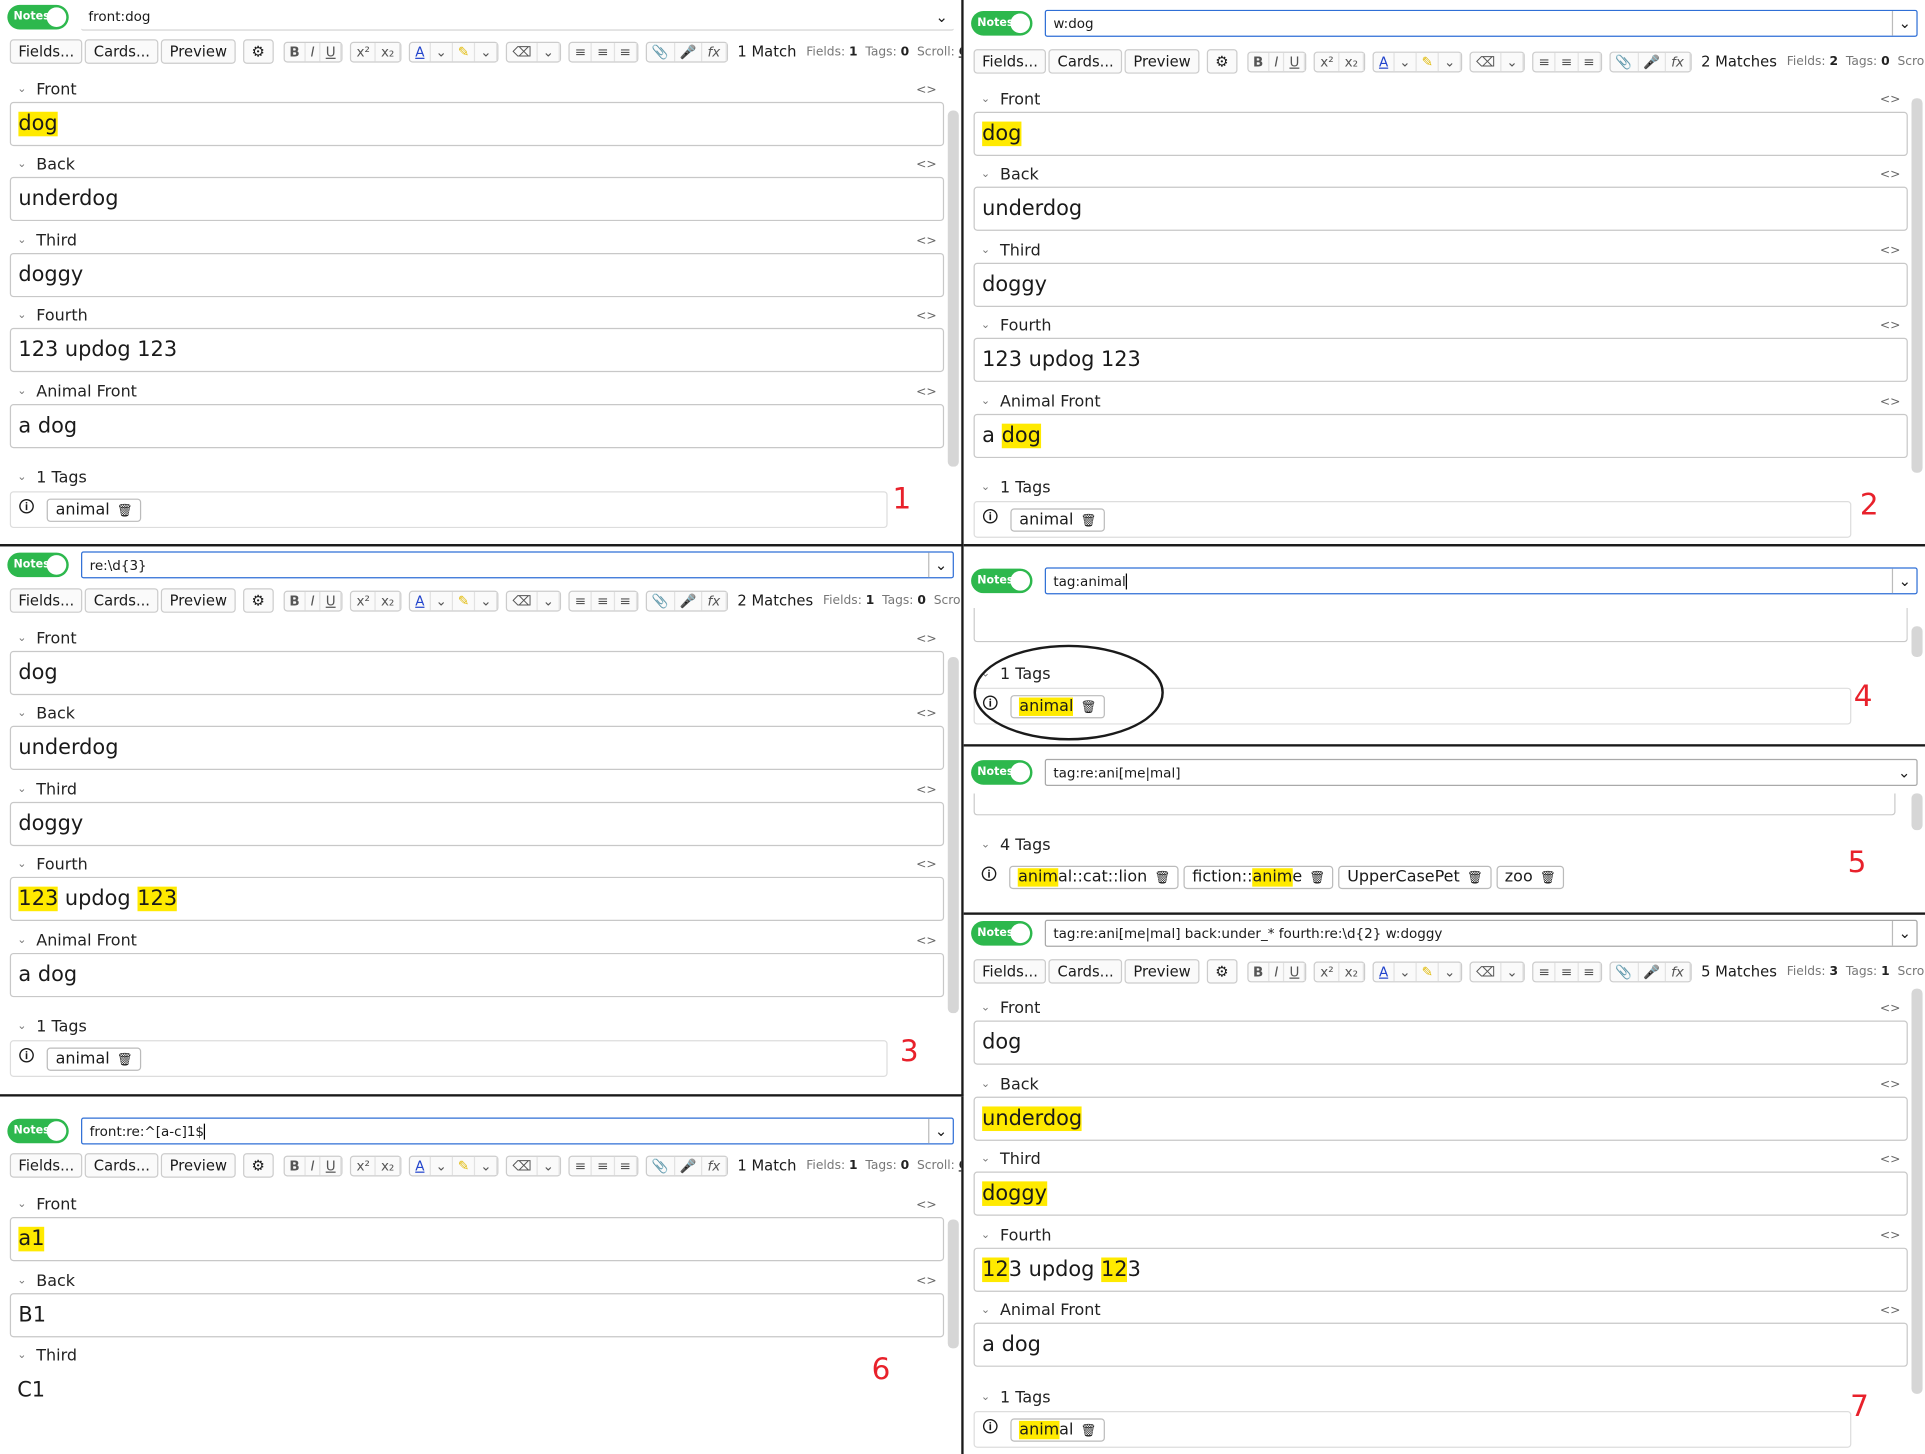  What do you see at coordinates (1094, 877) in the screenshot?
I see `tag-chip: animal::cat::lion 🗑` at bounding box center [1094, 877].